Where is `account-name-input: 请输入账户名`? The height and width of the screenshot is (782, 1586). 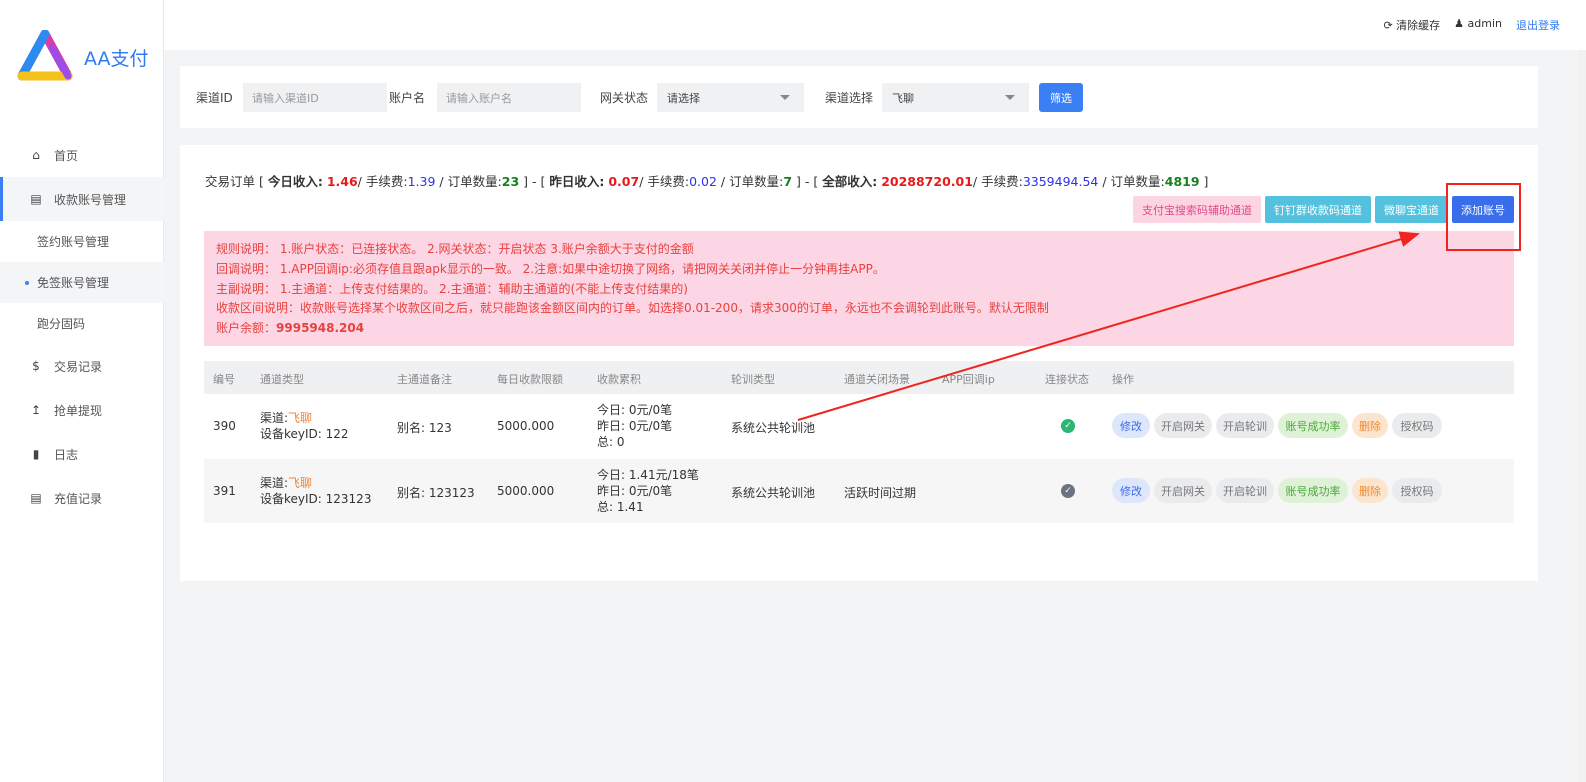 account-name-input: 请输入账户名 is located at coordinates (509, 97).